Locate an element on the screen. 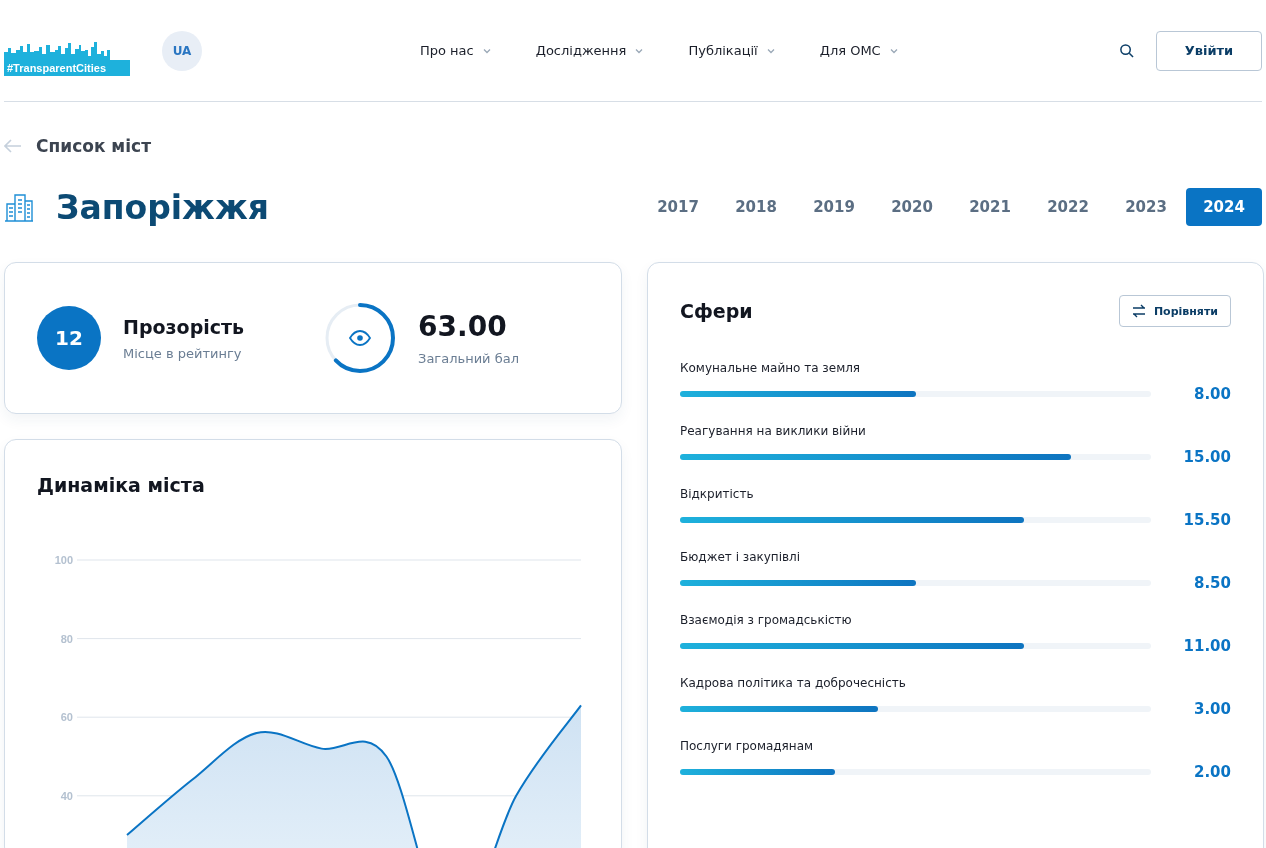  year-tab: 2018 is located at coordinates (756, 207).